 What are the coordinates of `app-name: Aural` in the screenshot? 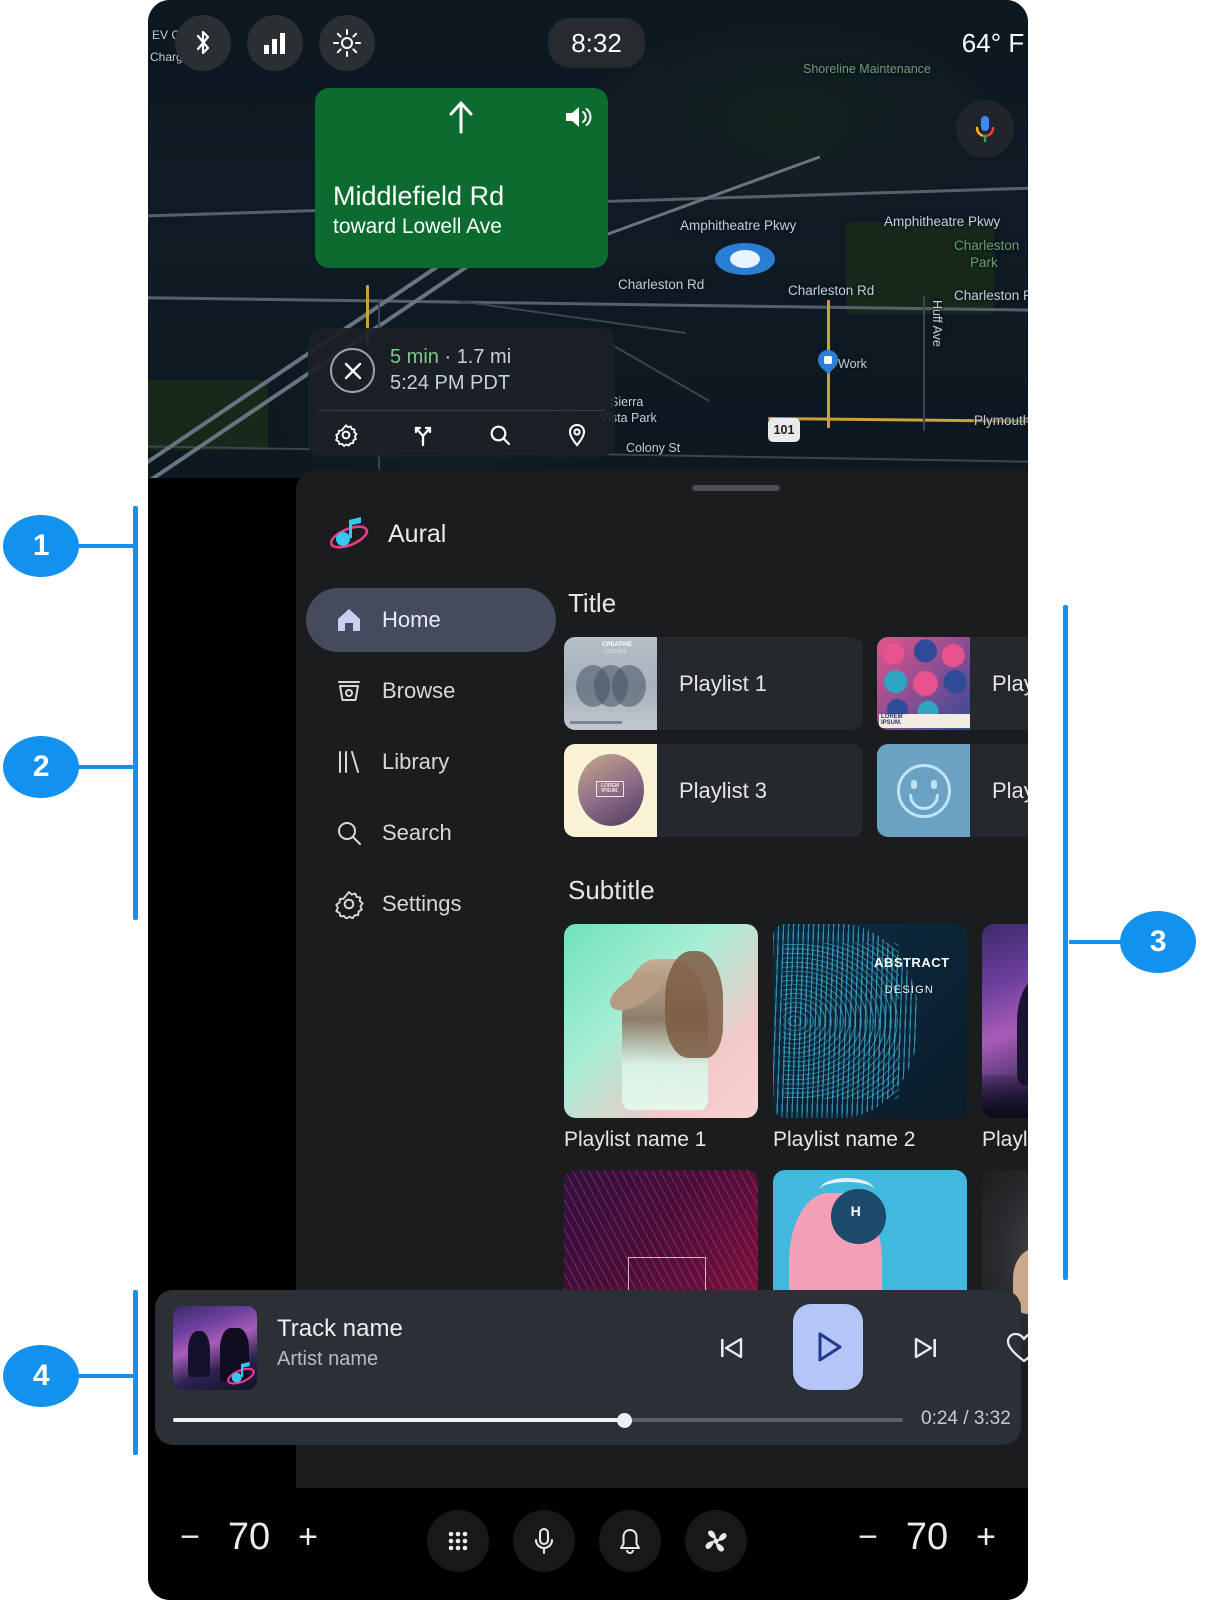 It's located at (417, 533).